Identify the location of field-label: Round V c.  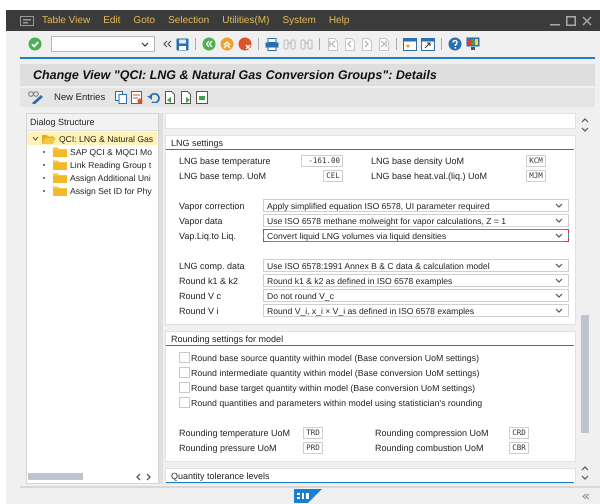
(200, 295).